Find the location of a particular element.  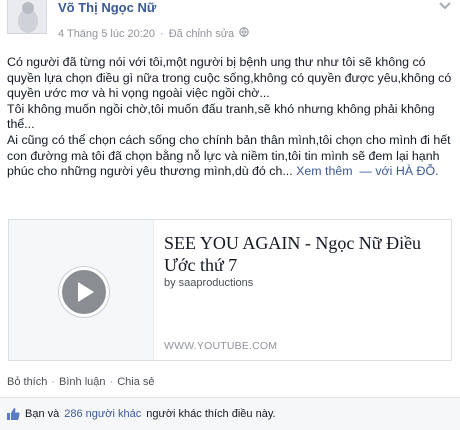

with-prefix: — với is located at coordinates (376, 171).